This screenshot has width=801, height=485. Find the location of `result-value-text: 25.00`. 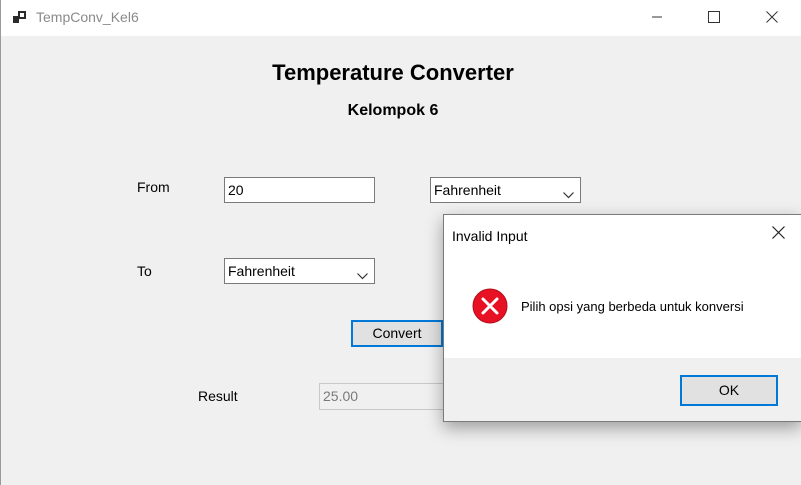

result-value-text: 25.00 is located at coordinates (341, 396).